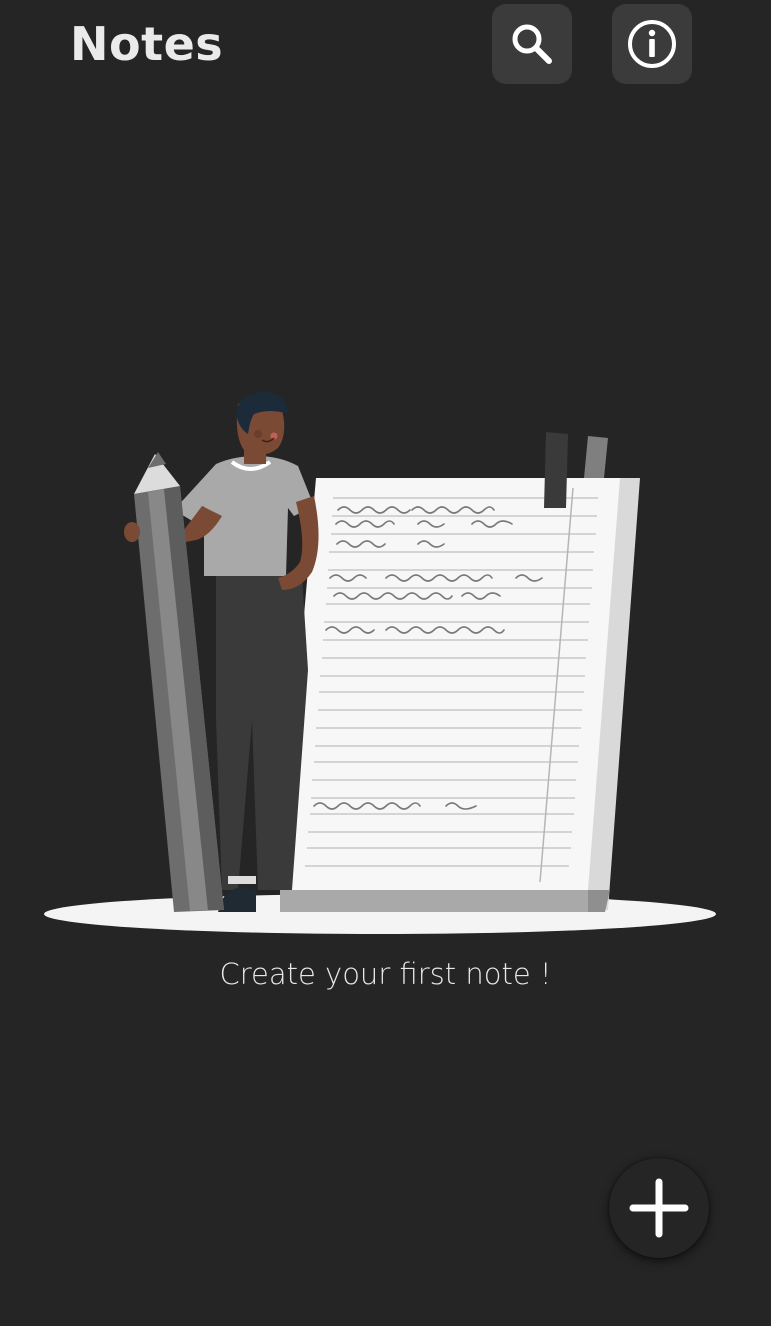 The image size is (771, 1326). I want to click on page-title: Notes, so click(147, 44).